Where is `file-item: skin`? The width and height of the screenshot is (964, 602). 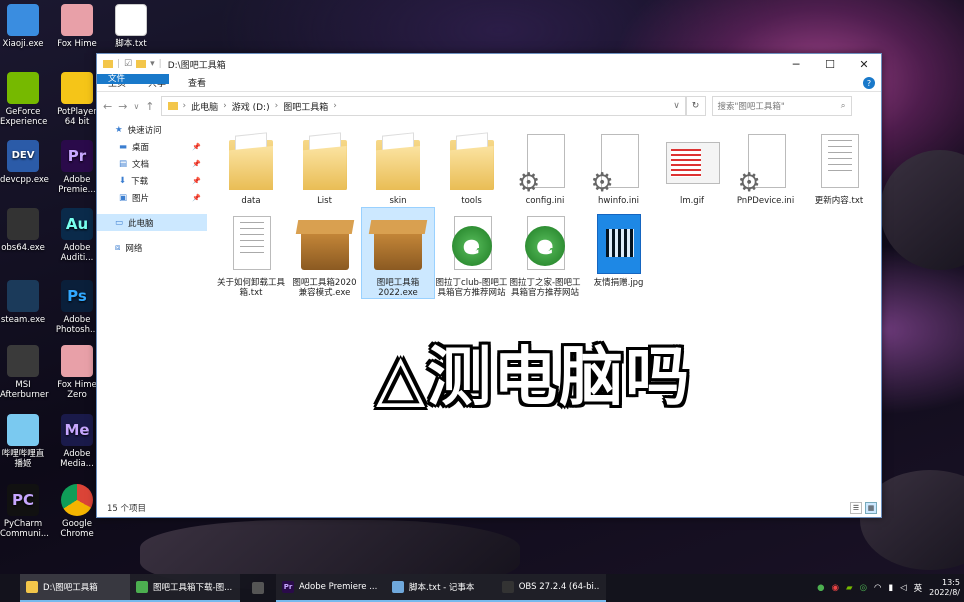
file-item: skin is located at coordinates (398, 166).